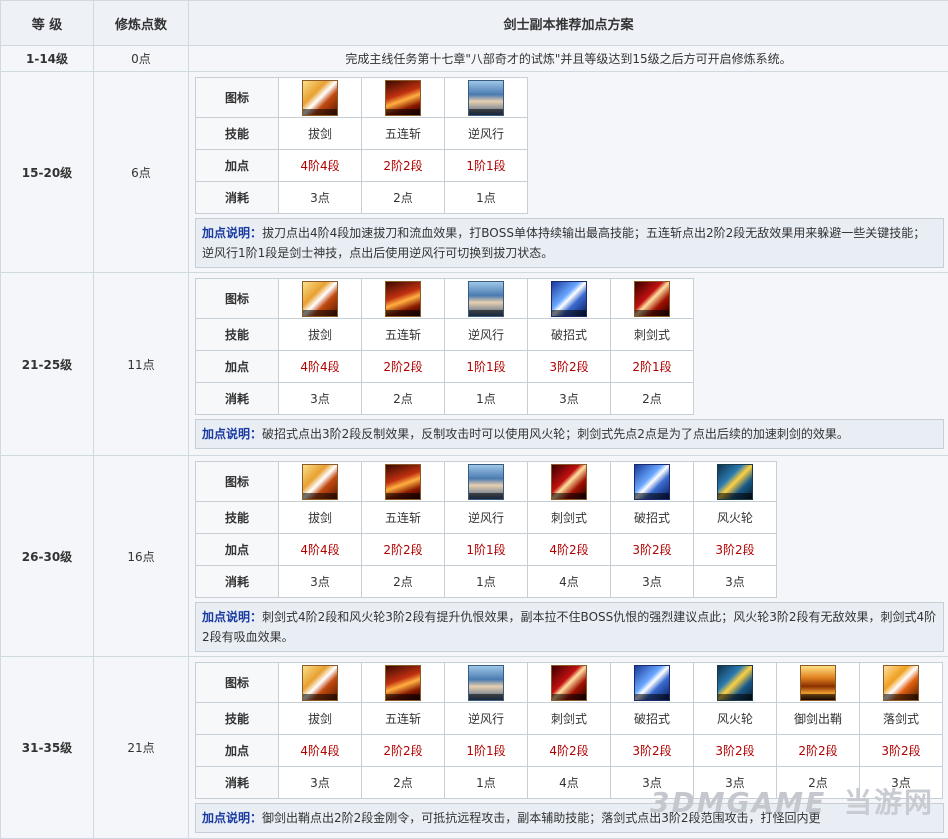 This screenshot has height=839, width=948. Describe the element at coordinates (568, 59) in the screenshot. I see `unlock-notice: 完成主线任务第十七章"八部奇才的试炼"并且等级达到15级之后方可开启修炼系统。` at that location.